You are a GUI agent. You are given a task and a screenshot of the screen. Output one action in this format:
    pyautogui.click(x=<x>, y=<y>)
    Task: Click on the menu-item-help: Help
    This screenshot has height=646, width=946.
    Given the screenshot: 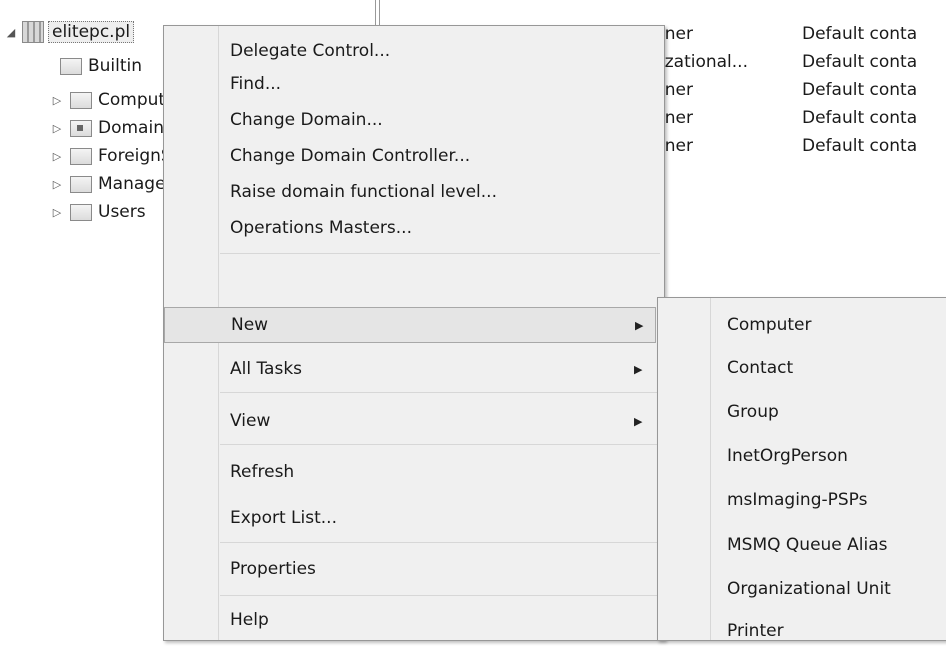 What is the action you would take?
    pyautogui.click(x=249, y=620)
    